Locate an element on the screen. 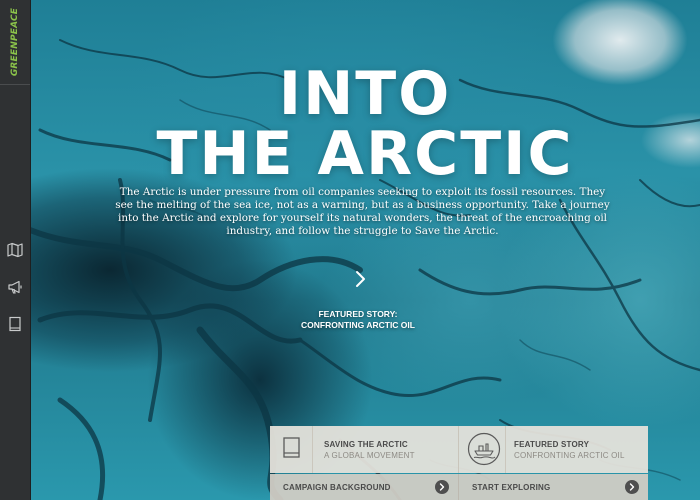 The height and width of the screenshot is (500, 700). card-title: SAVING THE ARCTIC is located at coordinates (366, 444).